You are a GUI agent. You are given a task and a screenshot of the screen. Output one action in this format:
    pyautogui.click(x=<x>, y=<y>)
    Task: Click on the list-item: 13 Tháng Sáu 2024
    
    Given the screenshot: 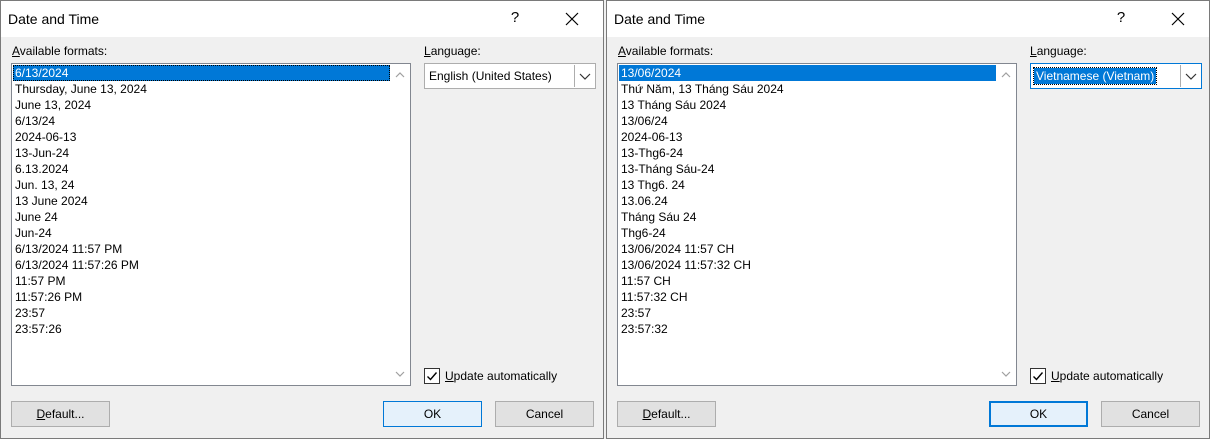 What is the action you would take?
    pyautogui.click(x=807, y=105)
    